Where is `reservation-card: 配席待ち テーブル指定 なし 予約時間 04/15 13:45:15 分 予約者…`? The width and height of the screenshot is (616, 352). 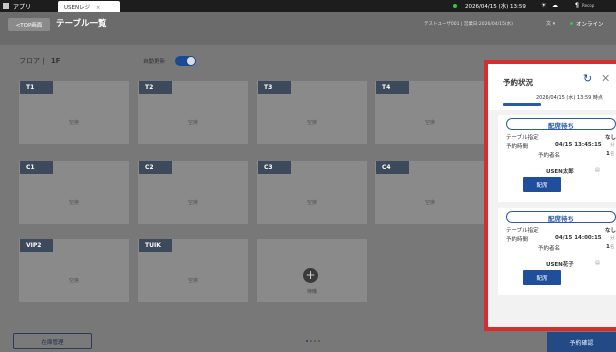
reservation-card: 配席待ち テーブル指定 なし 予約時間 04/15 13:45:15 分 予約者… is located at coordinates (557, 158).